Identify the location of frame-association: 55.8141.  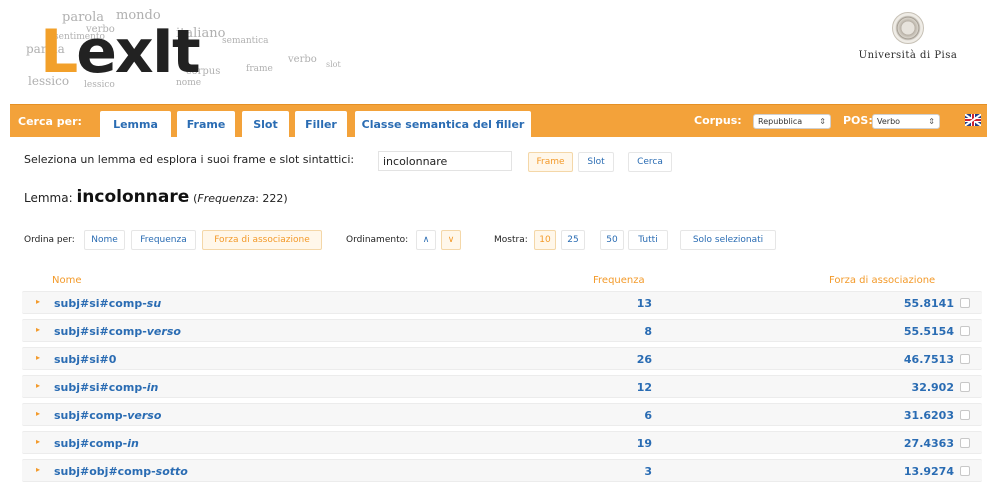
(928, 303).